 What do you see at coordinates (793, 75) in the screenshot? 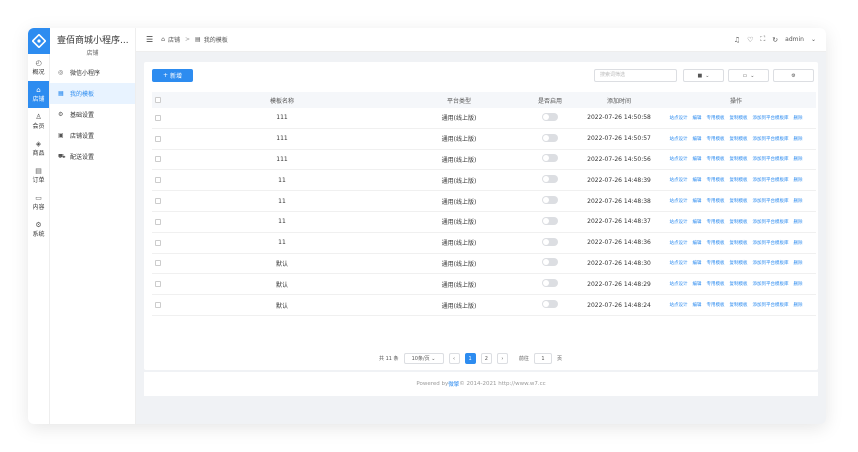
I see `settings-button: ⚙` at bounding box center [793, 75].